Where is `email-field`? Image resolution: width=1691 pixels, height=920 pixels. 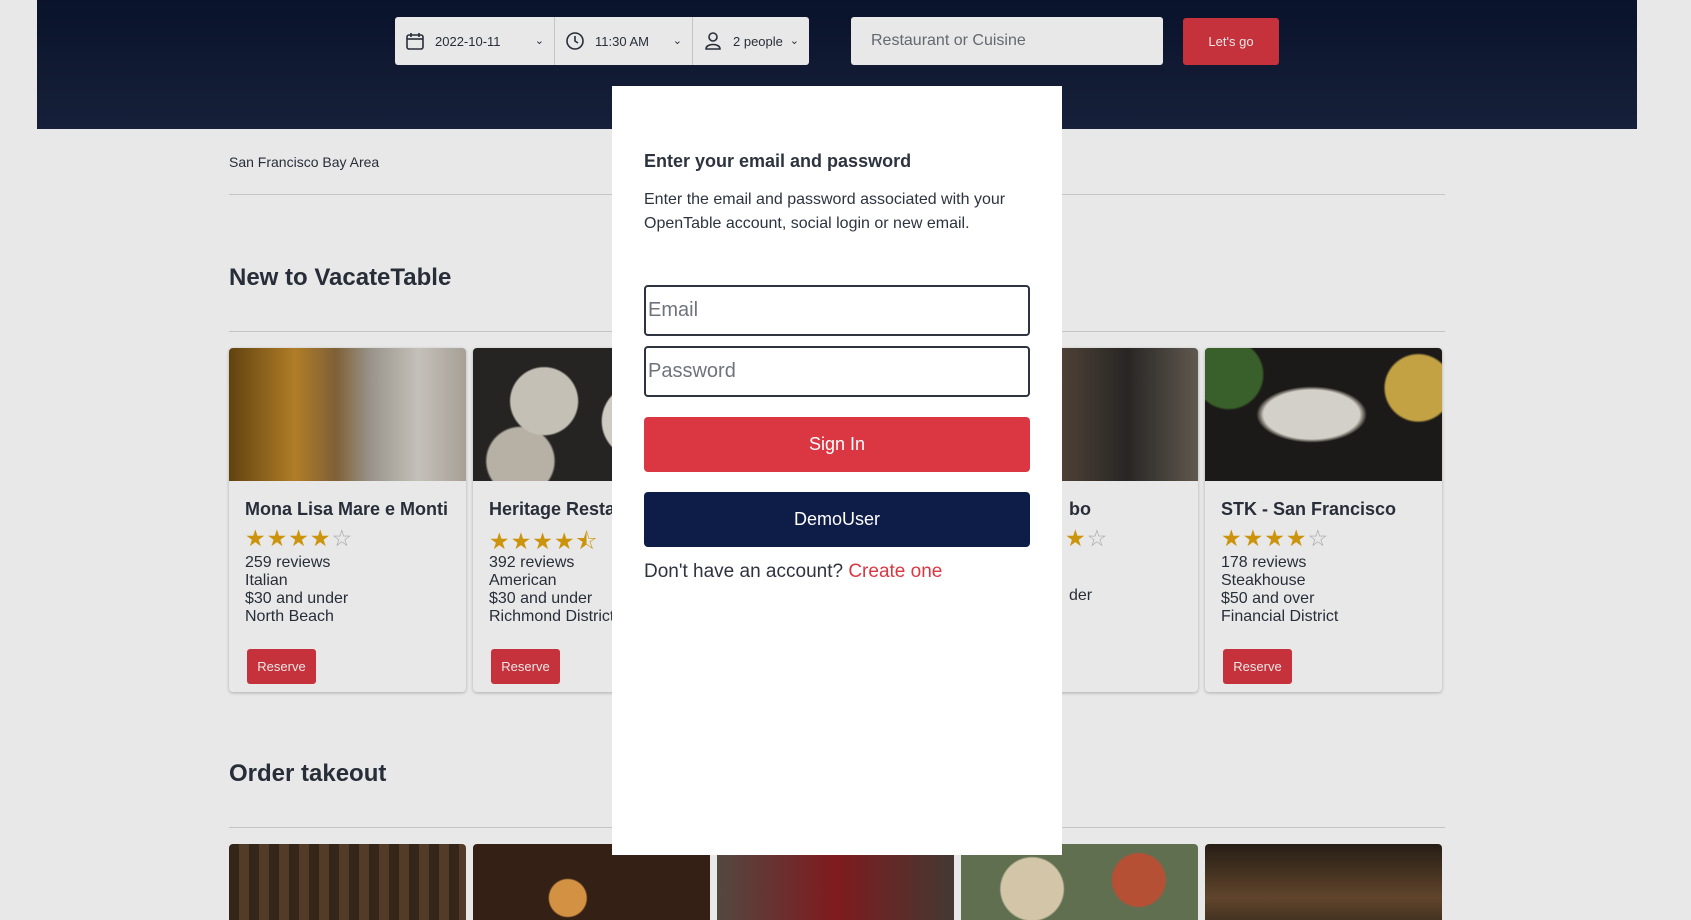
email-field is located at coordinates (837, 310).